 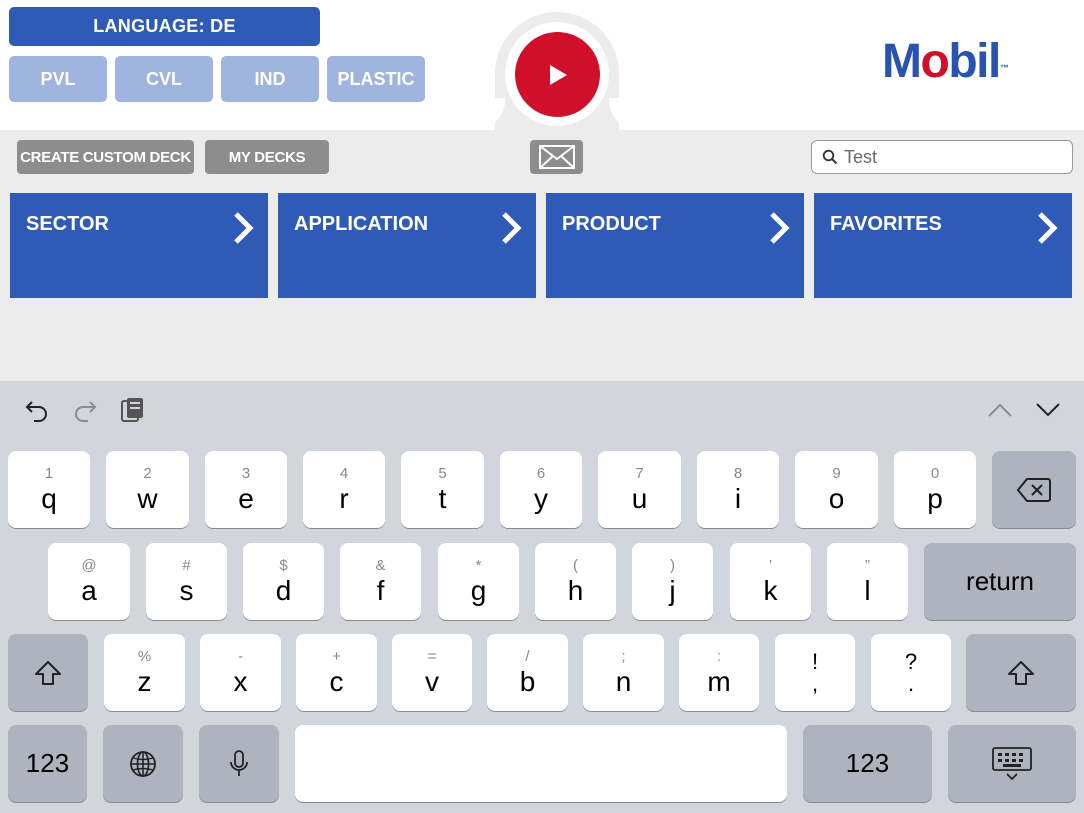 I want to click on key-hint: ?, so click(x=911, y=661).